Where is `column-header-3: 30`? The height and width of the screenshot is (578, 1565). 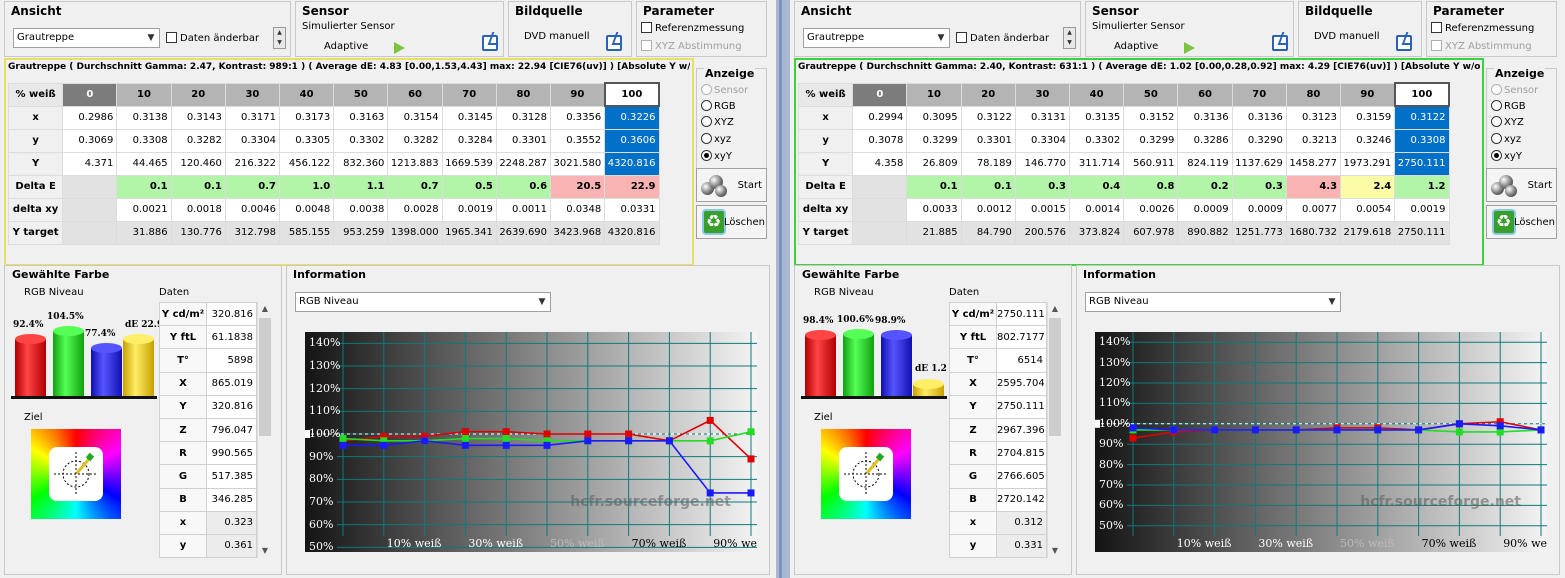
column-header-3: 30 is located at coordinates (252, 94).